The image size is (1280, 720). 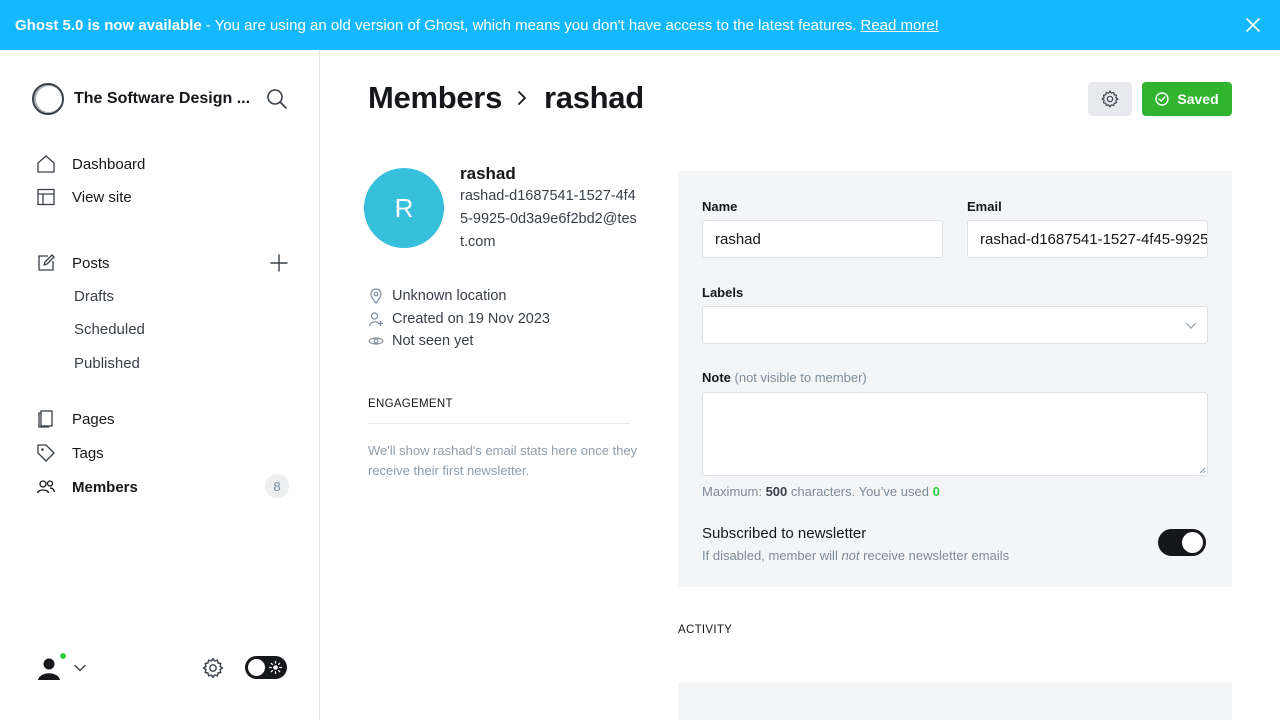 I want to click on user-add-icon, so click(x=375, y=319).